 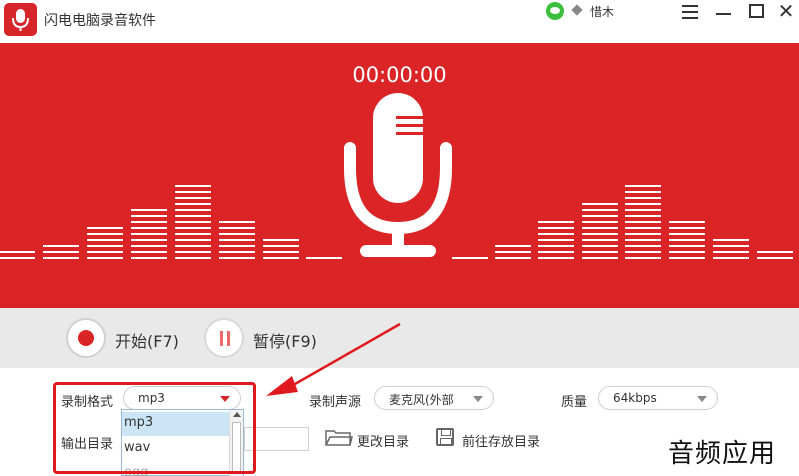 I want to click on annotation-arrow-icon, so click(x=333, y=359).